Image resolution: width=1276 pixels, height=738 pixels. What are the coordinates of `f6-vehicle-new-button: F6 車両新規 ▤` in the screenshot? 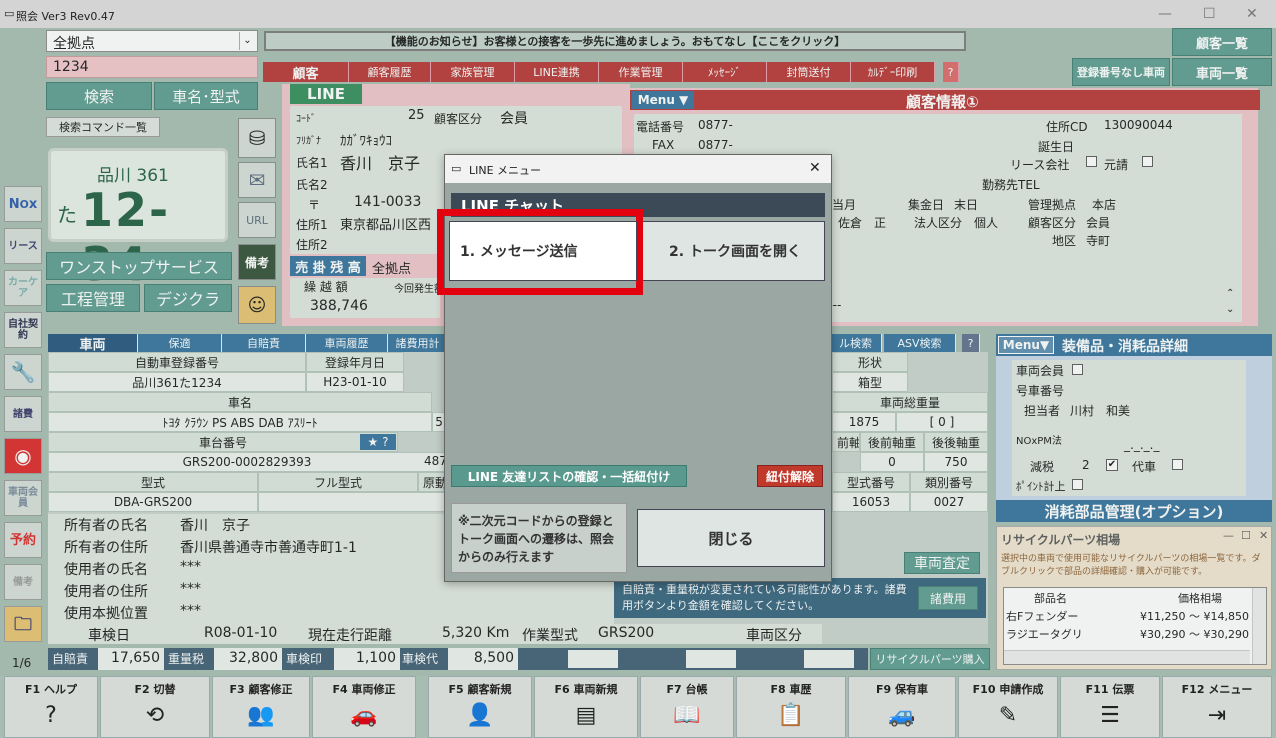 It's located at (586, 707).